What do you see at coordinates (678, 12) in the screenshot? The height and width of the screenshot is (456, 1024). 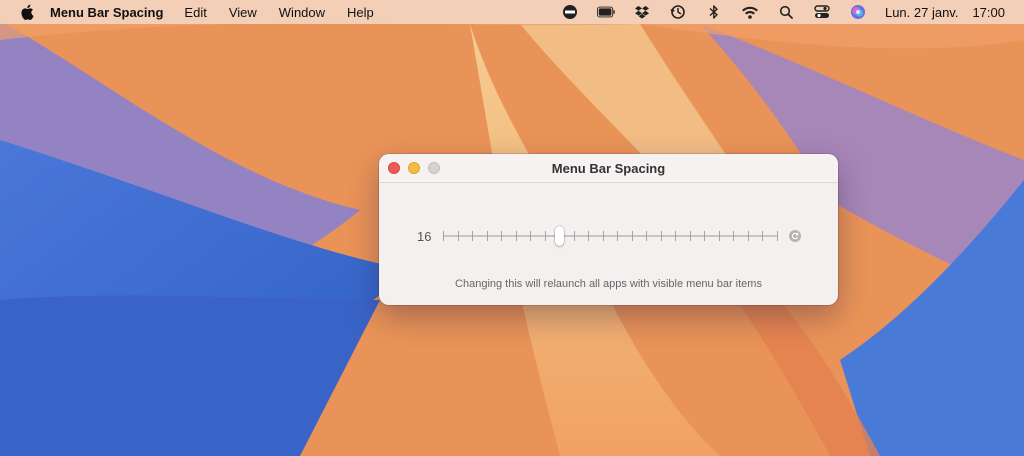 I see `time-machine-icon` at bounding box center [678, 12].